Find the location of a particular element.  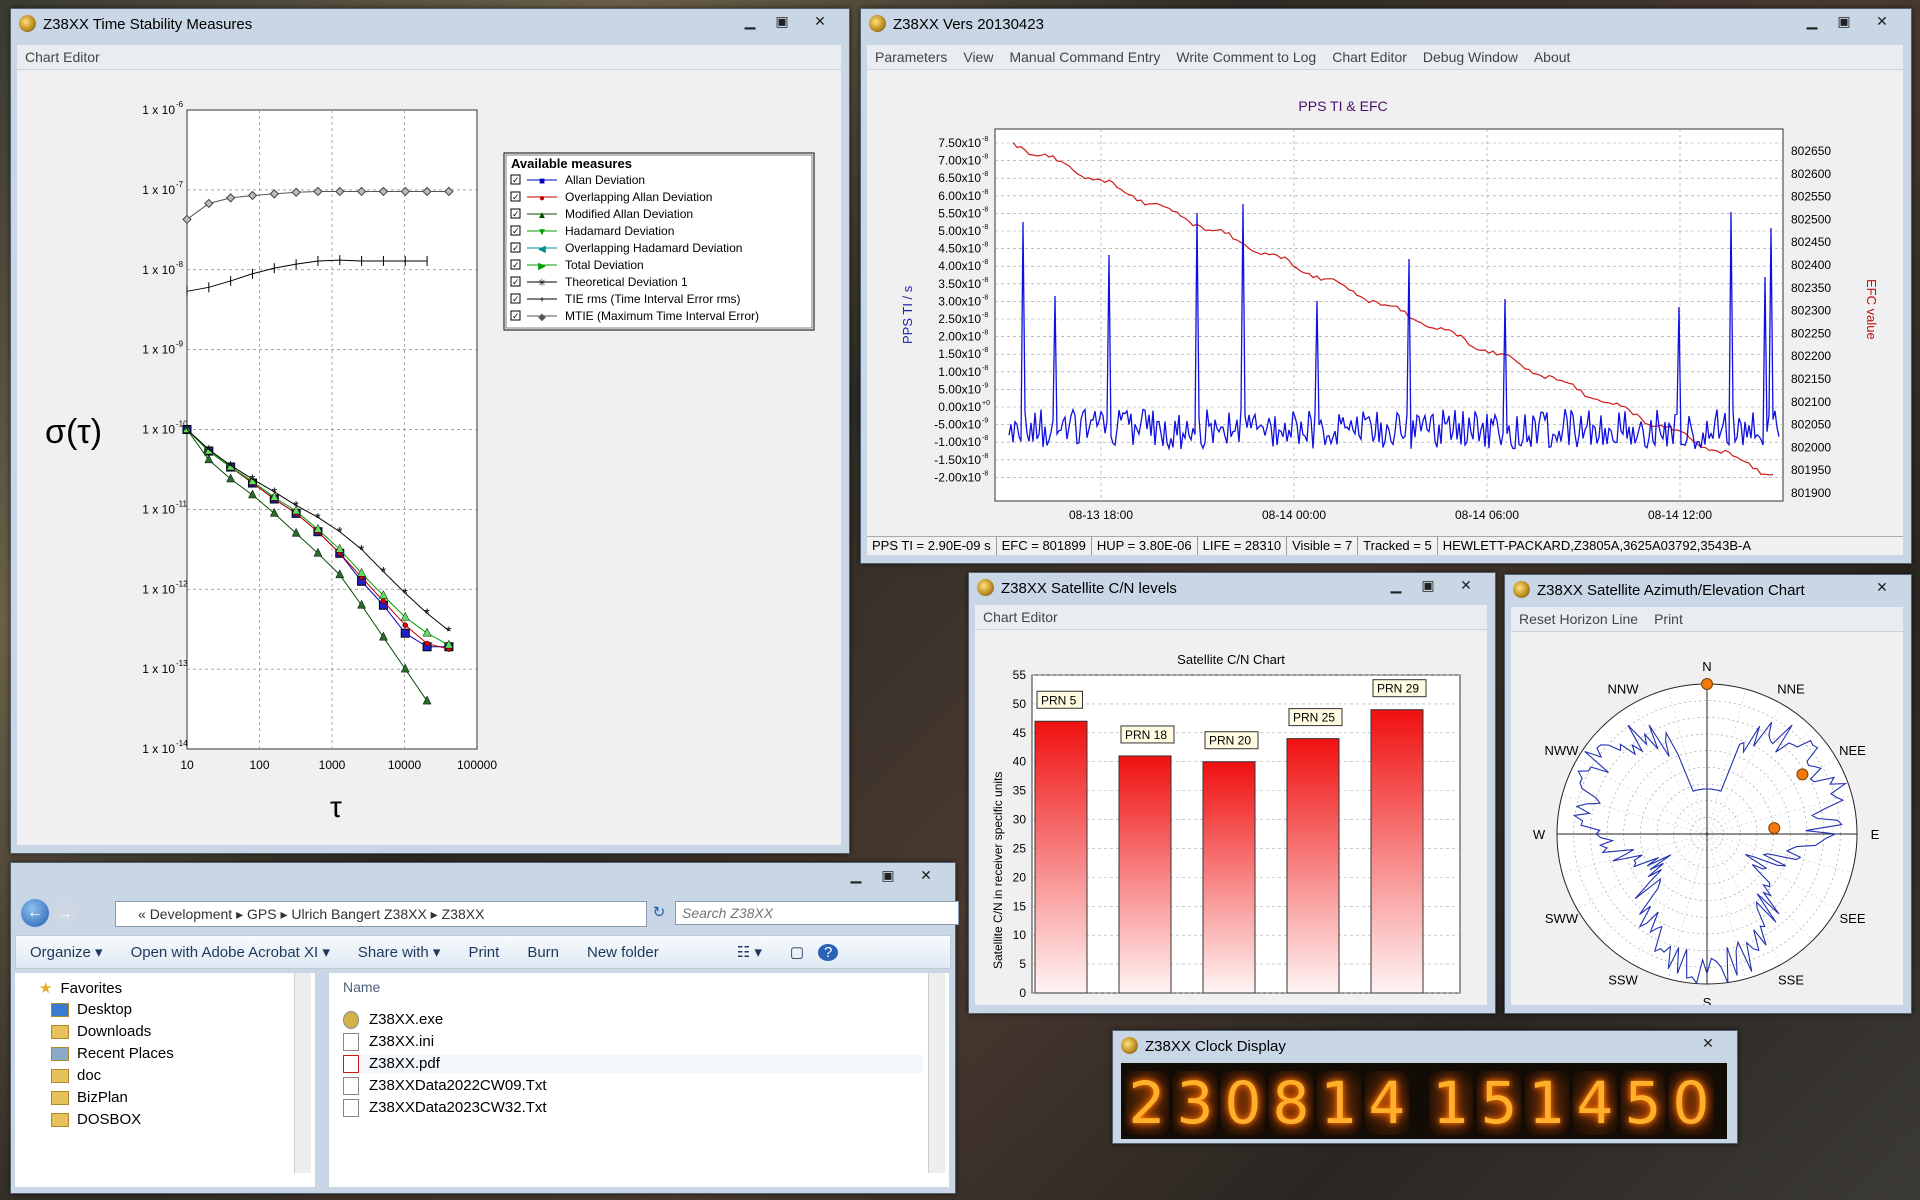

right-tick-label: 802300 is located at coordinates (1811, 311).